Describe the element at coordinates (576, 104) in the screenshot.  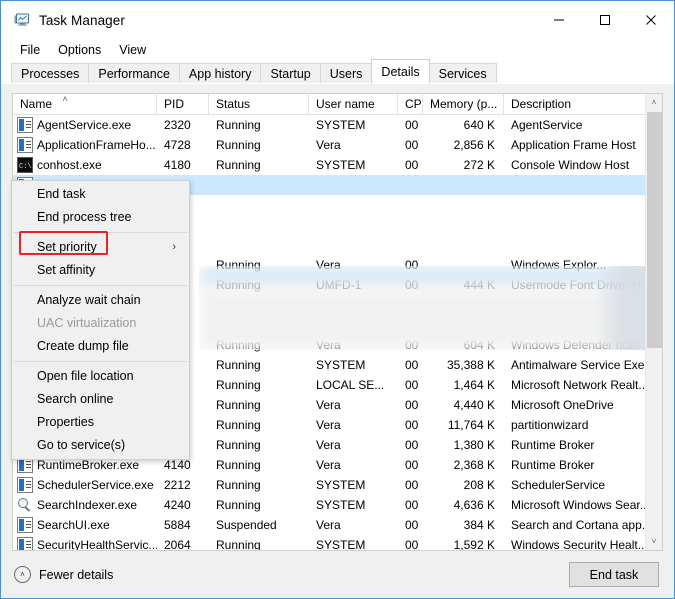
I see `column-header-description: Description` at that location.